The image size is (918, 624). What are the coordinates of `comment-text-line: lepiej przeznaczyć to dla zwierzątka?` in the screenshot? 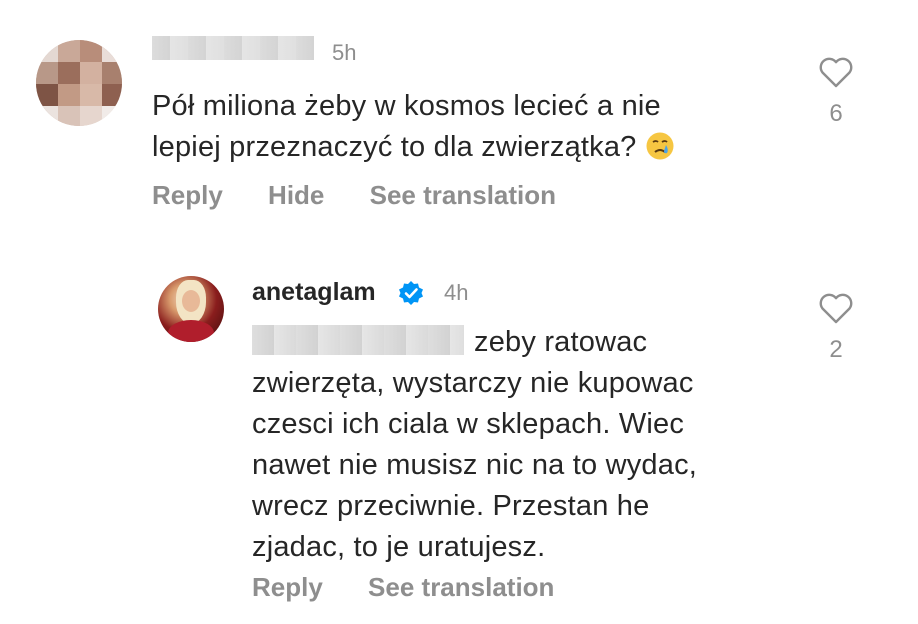 It's located at (413, 147).